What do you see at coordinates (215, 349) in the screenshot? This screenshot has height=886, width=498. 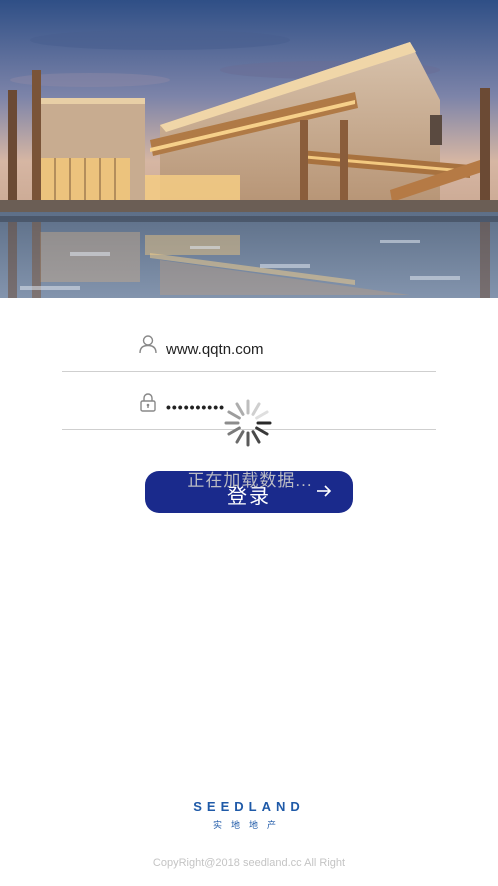 I see `username-input: www.qqtn.com` at bounding box center [215, 349].